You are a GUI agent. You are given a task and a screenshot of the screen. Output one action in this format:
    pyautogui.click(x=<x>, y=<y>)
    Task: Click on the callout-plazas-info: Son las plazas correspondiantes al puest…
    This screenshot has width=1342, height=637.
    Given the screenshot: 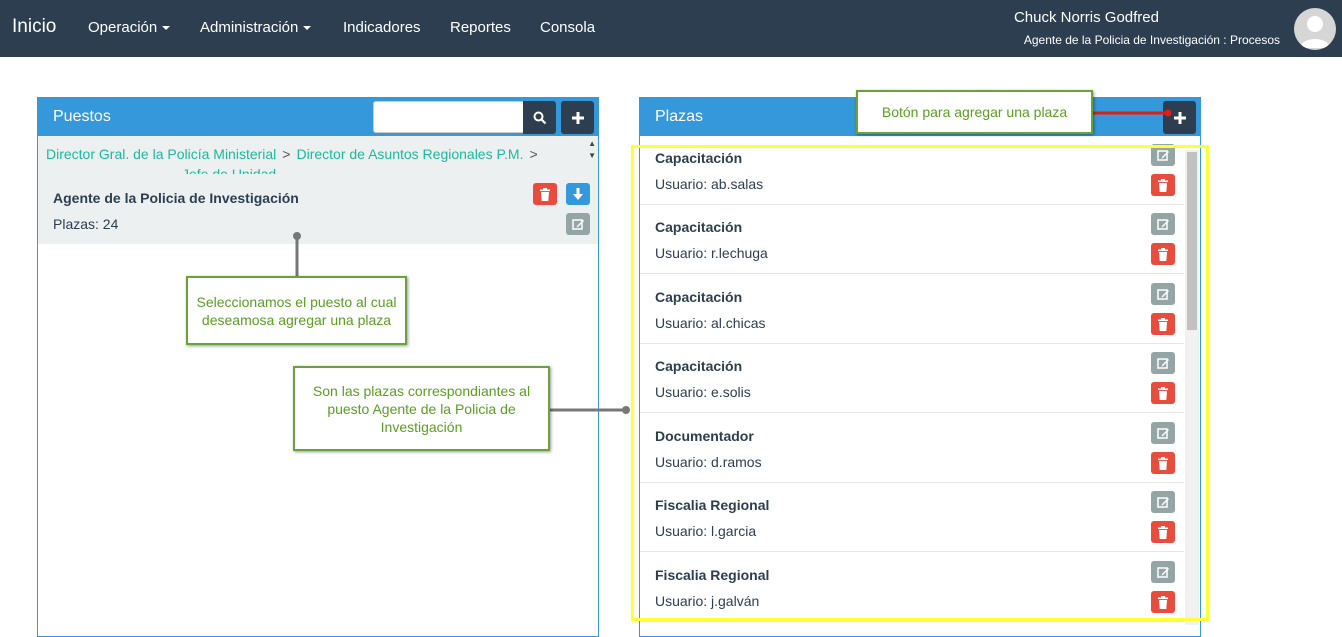 What is the action you would take?
    pyautogui.click(x=421, y=408)
    